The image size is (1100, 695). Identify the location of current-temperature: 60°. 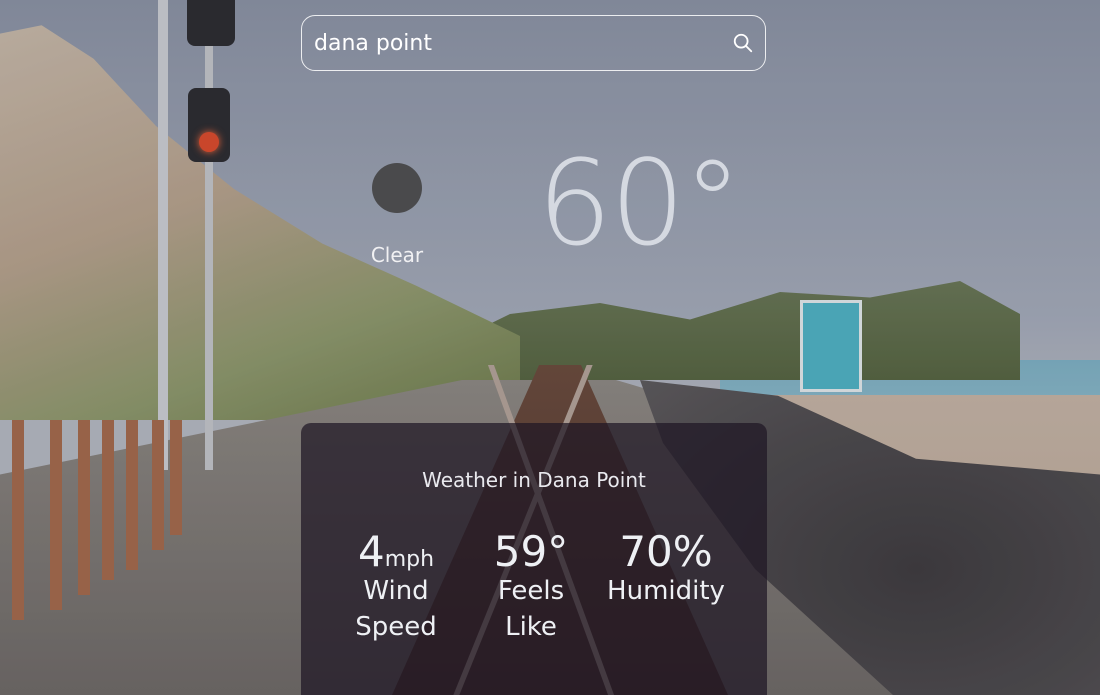
(639, 203).